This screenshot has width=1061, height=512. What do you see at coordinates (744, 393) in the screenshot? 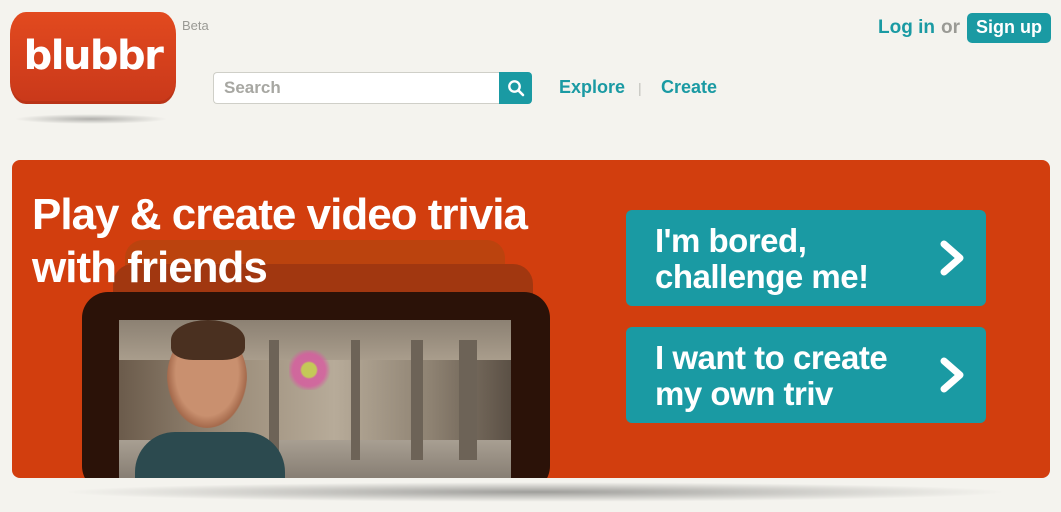
I see `cta-label-line-2: my own triv` at bounding box center [744, 393].